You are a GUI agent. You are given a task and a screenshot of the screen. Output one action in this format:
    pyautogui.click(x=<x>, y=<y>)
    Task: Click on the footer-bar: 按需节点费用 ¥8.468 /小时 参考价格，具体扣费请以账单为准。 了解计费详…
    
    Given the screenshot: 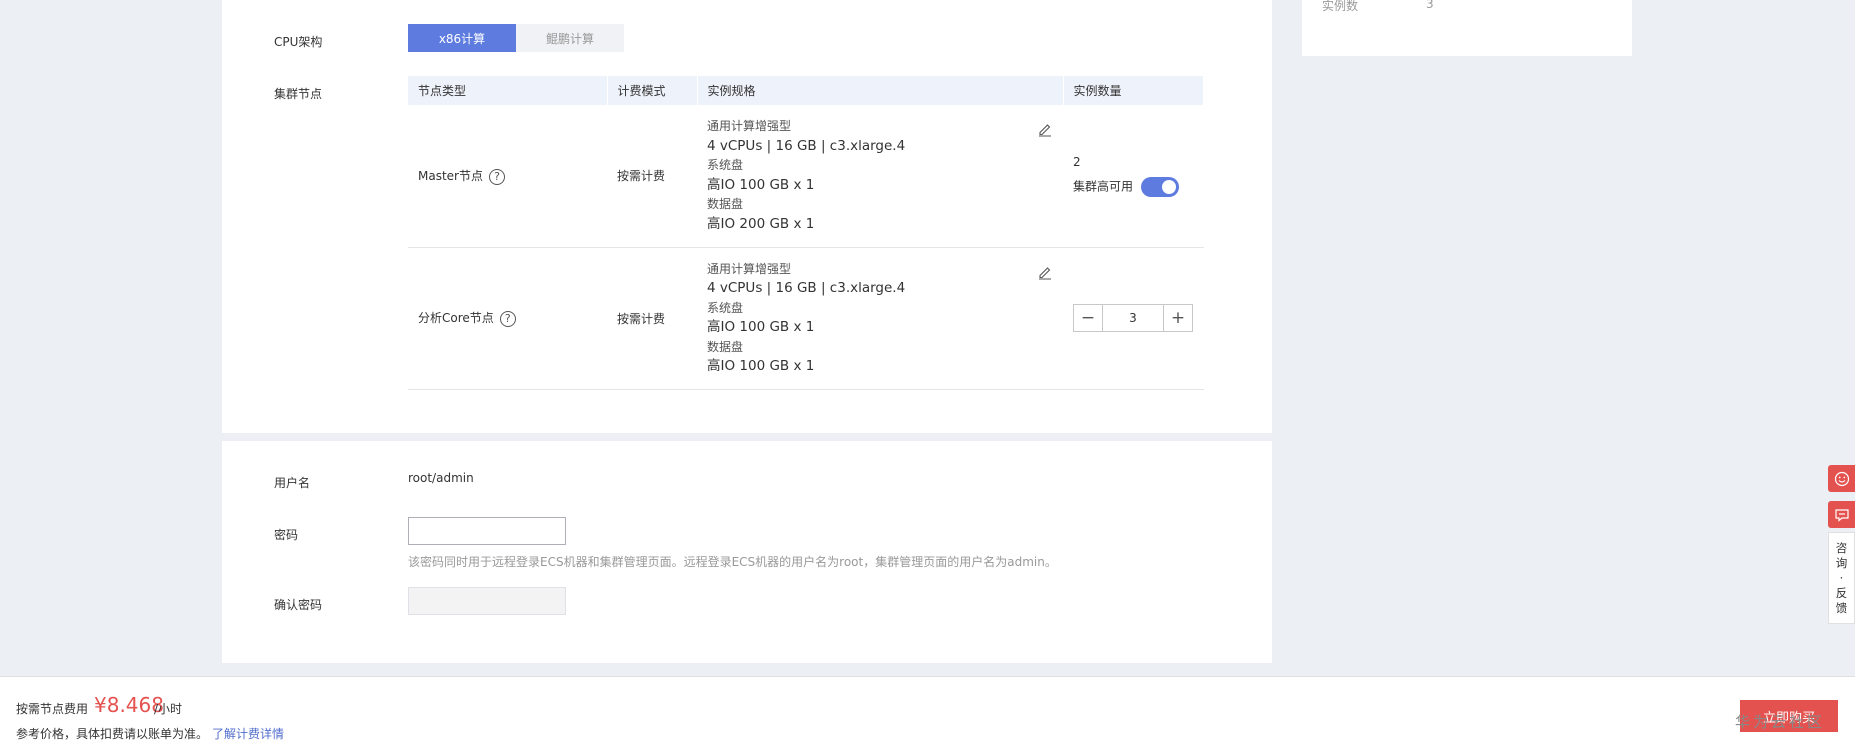 What is the action you would take?
    pyautogui.click(x=927, y=711)
    